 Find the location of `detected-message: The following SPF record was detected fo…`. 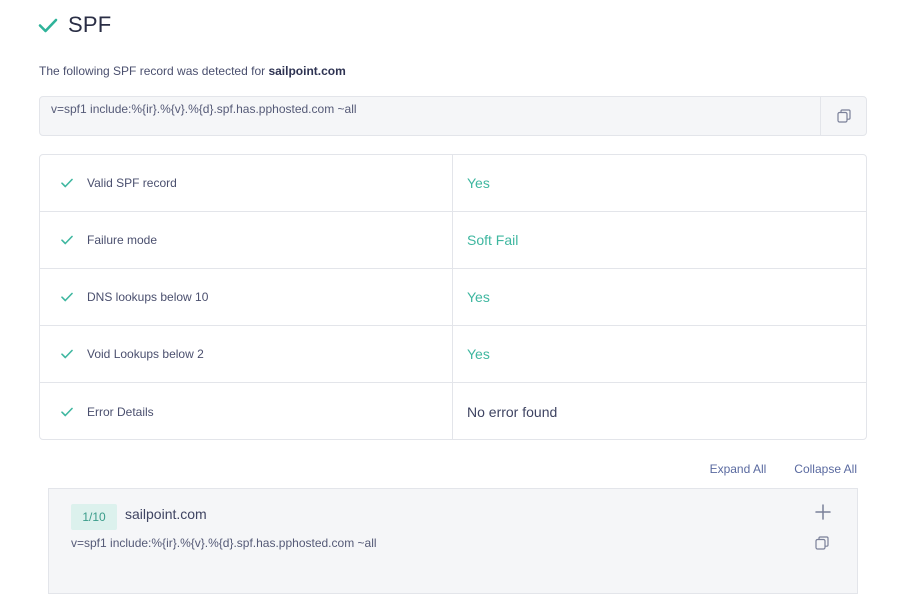

detected-message: The following SPF record was detected fo… is located at coordinates (192, 71).